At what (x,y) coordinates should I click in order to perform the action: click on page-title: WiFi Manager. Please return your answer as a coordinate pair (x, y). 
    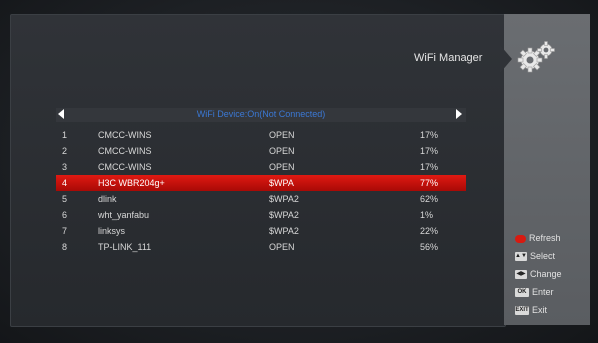
    Looking at the image, I should click on (448, 58).